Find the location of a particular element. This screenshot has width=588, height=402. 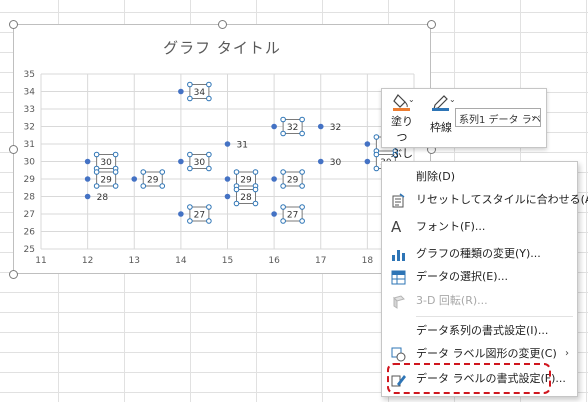

x-tick-label: 17 is located at coordinates (320, 261).